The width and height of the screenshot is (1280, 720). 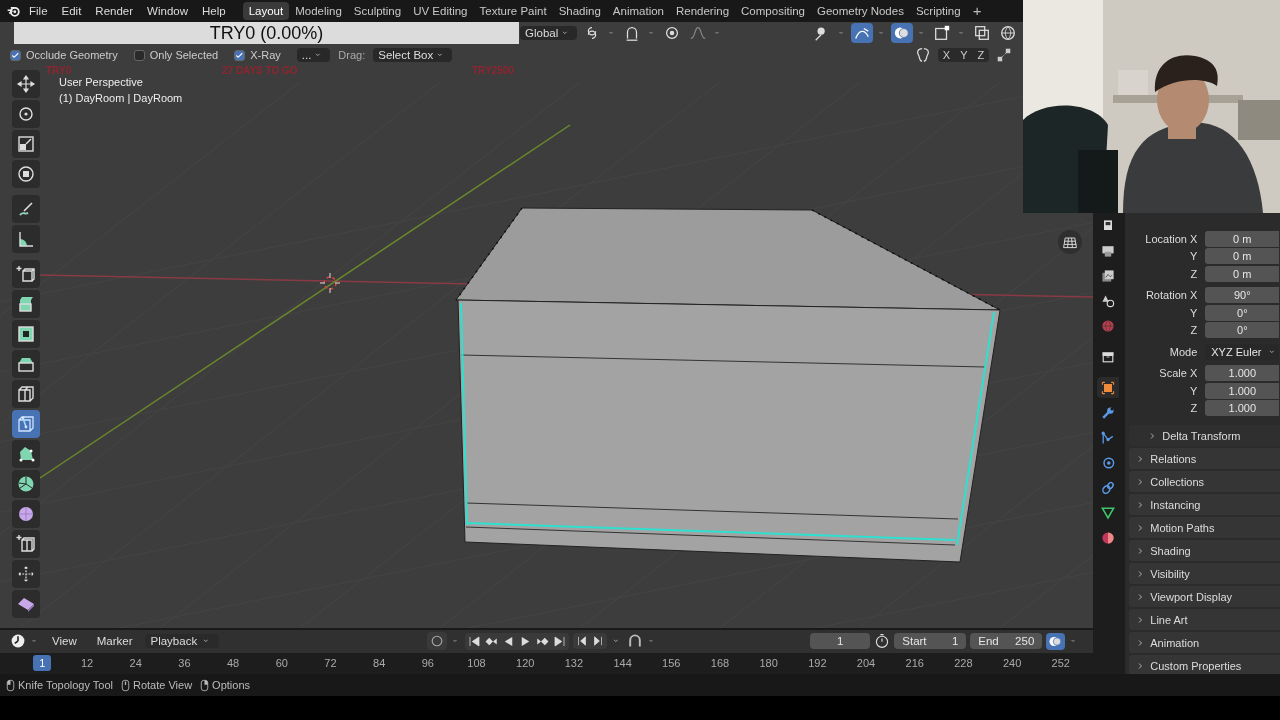 I want to click on frame-number: 12, so click(x=87, y=664).